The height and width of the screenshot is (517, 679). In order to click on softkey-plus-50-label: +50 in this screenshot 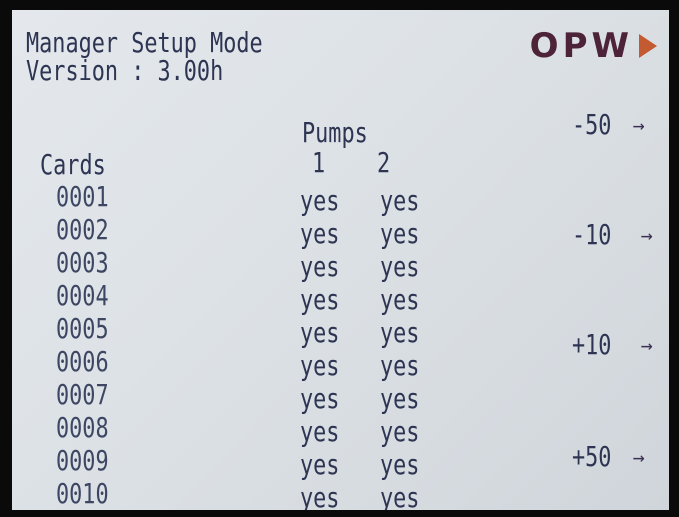, I will do `click(592, 456)`.